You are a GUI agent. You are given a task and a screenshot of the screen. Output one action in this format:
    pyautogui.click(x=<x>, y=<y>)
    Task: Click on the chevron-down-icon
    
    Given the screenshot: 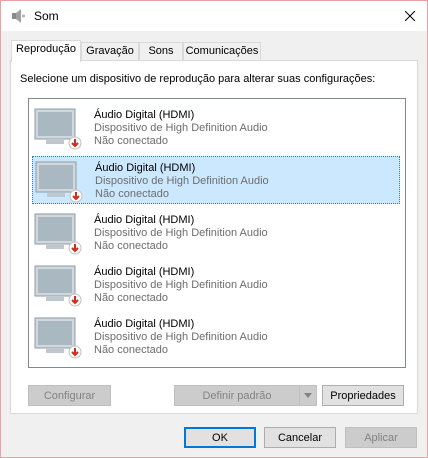 What is the action you would take?
    pyautogui.click(x=308, y=395)
    